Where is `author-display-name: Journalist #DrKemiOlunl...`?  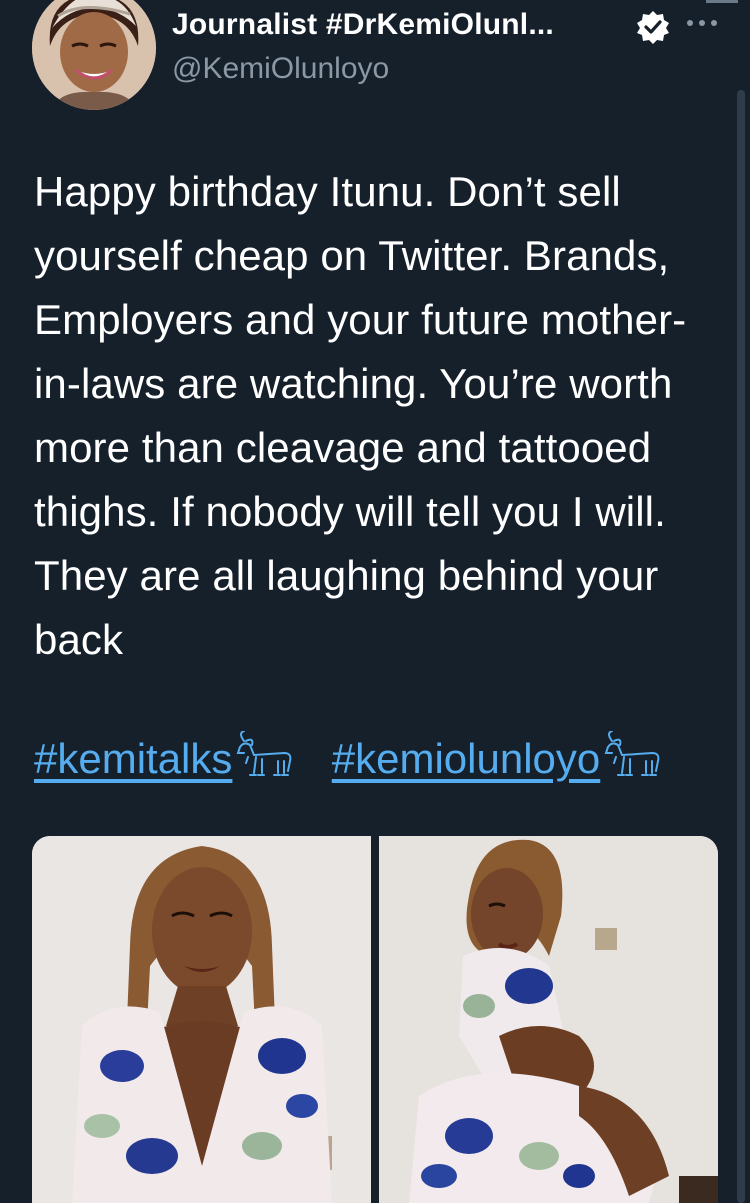 author-display-name: Journalist #DrKemiOlunl... is located at coordinates (397, 25).